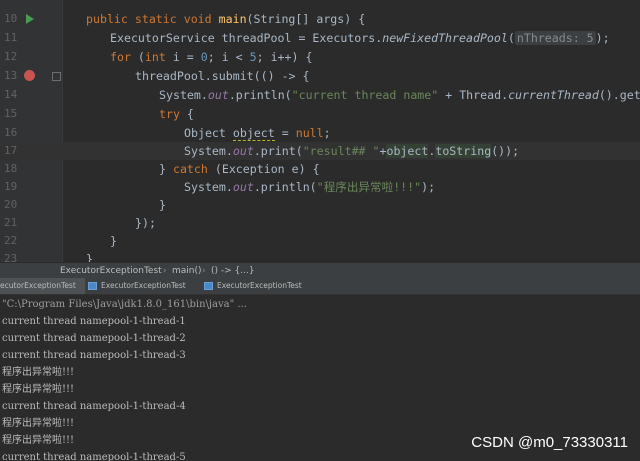 This screenshot has width=640, height=461. What do you see at coordinates (11, 113) in the screenshot?
I see `line-number: 15` at bounding box center [11, 113].